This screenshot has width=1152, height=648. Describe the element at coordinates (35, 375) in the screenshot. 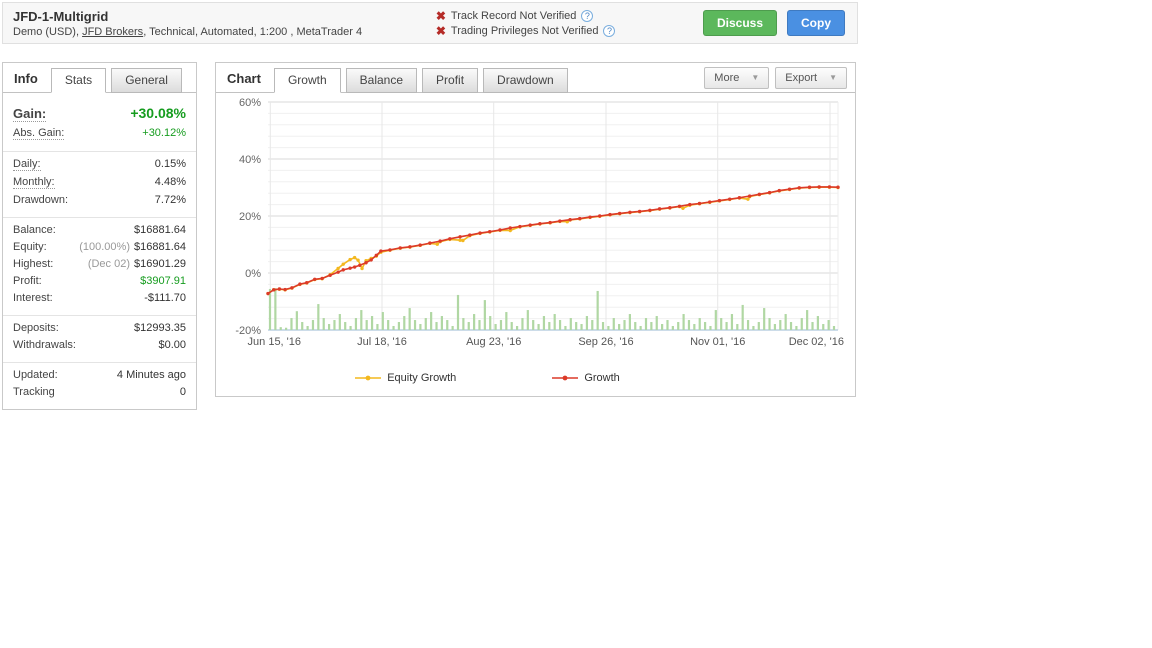

I see `stat-label: Updated:` at that location.